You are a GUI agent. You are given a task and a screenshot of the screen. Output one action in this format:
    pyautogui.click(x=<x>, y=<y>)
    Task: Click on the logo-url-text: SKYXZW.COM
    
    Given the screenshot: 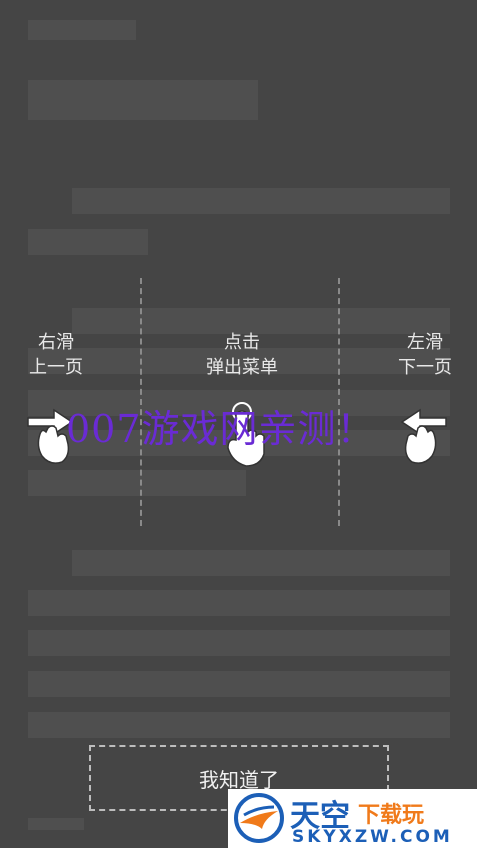 What is the action you would take?
    pyautogui.click(x=372, y=837)
    